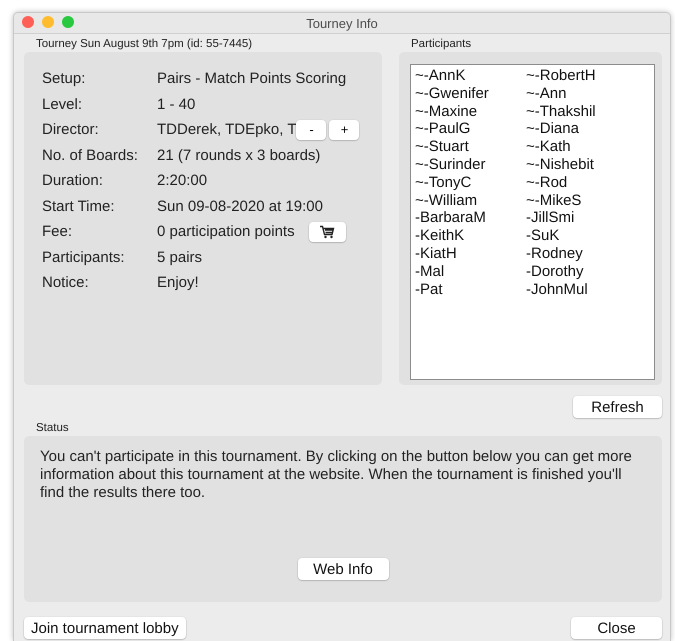  Describe the element at coordinates (182, 181) in the screenshot. I see `field-value: 2:20:00` at that location.